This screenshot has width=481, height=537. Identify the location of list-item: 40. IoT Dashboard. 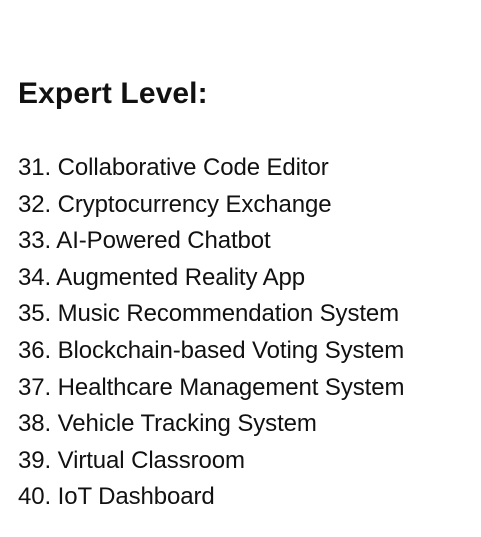
(116, 497).